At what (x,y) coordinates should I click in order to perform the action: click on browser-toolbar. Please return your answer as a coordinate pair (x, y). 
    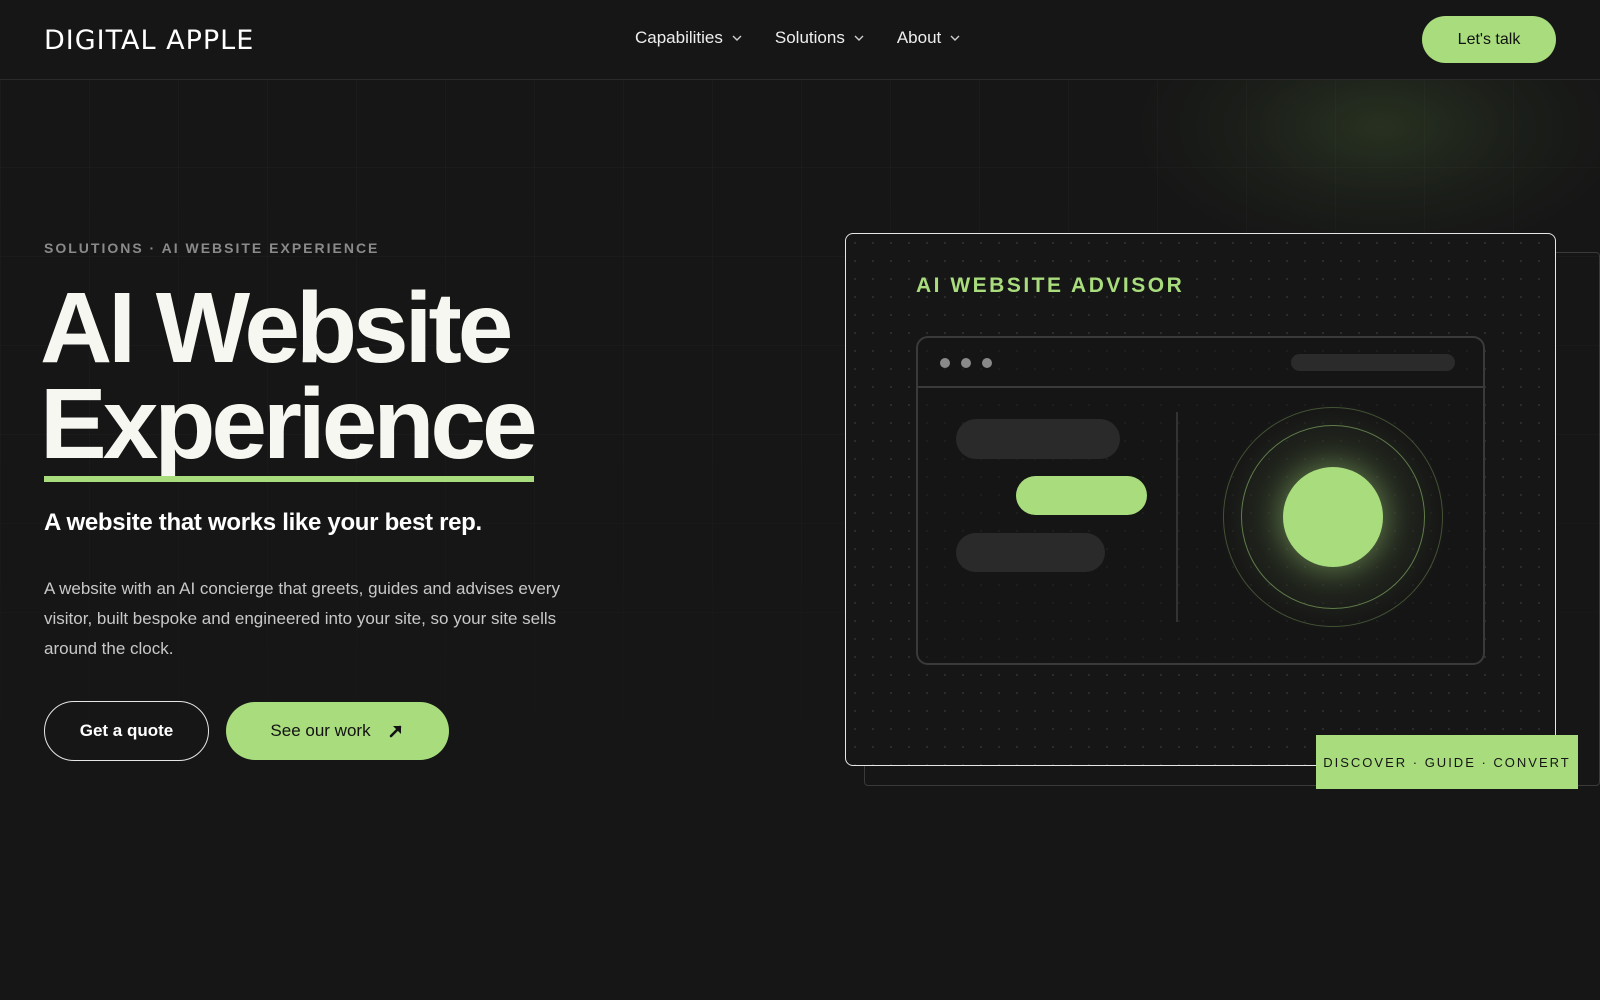
    Looking at the image, I should click on (1200, 363).